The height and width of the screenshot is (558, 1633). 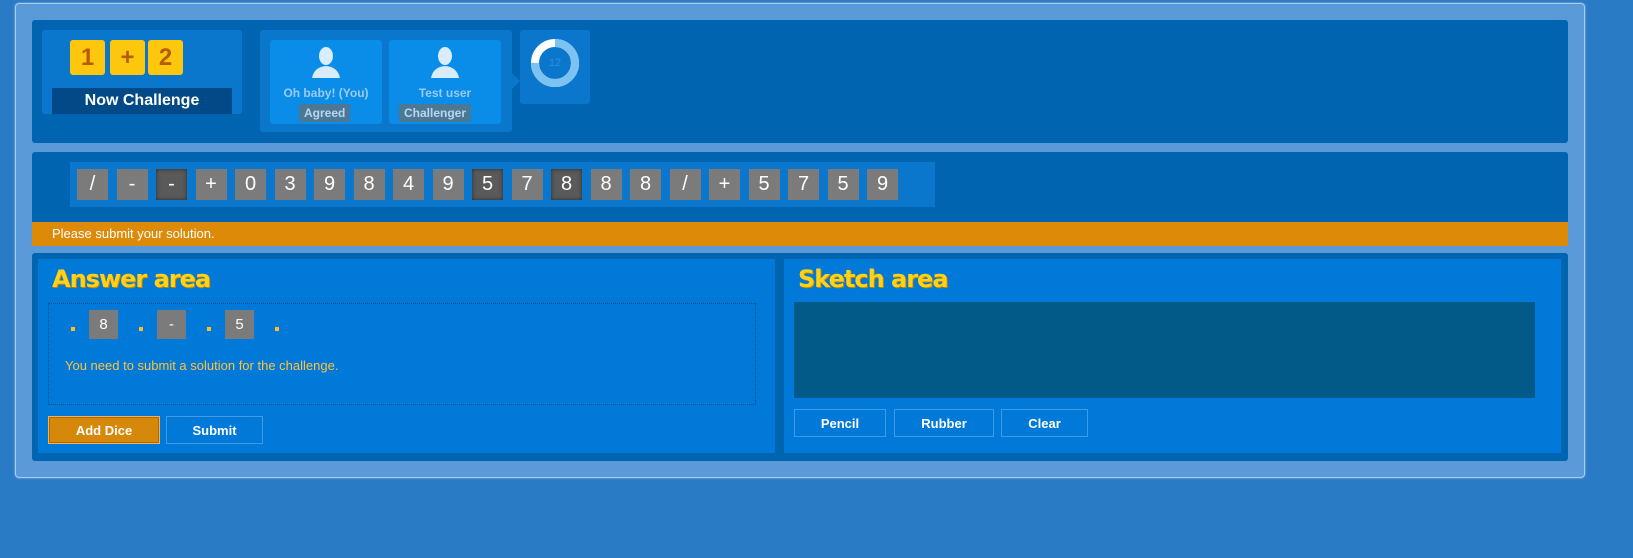 I want to click on rubber-button: Rubber, so click(x=944, y=423).